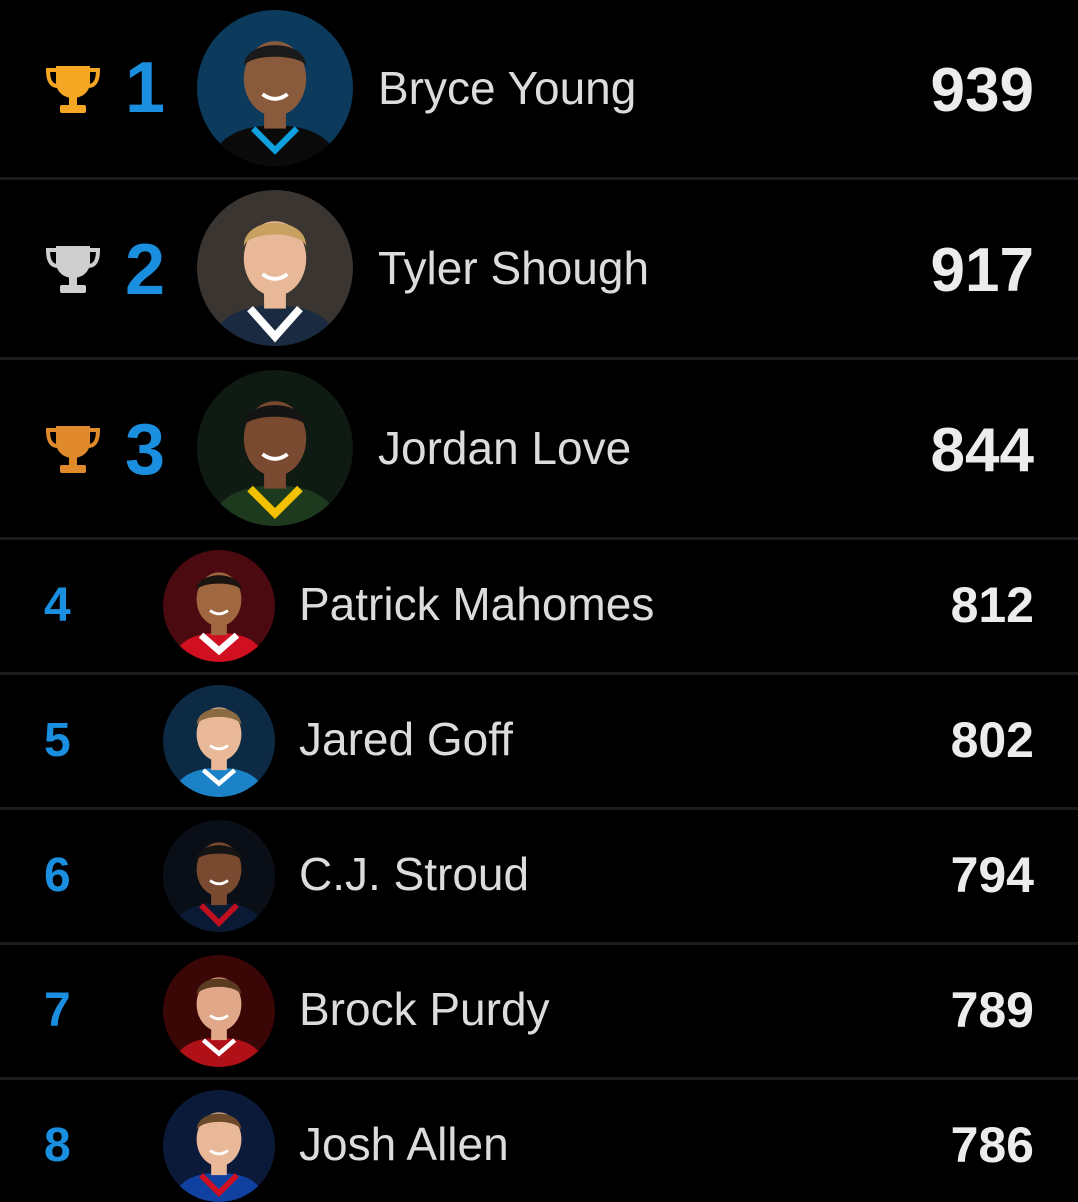  I want to click on player-name: Brock Purdy, so click(424, 1009).